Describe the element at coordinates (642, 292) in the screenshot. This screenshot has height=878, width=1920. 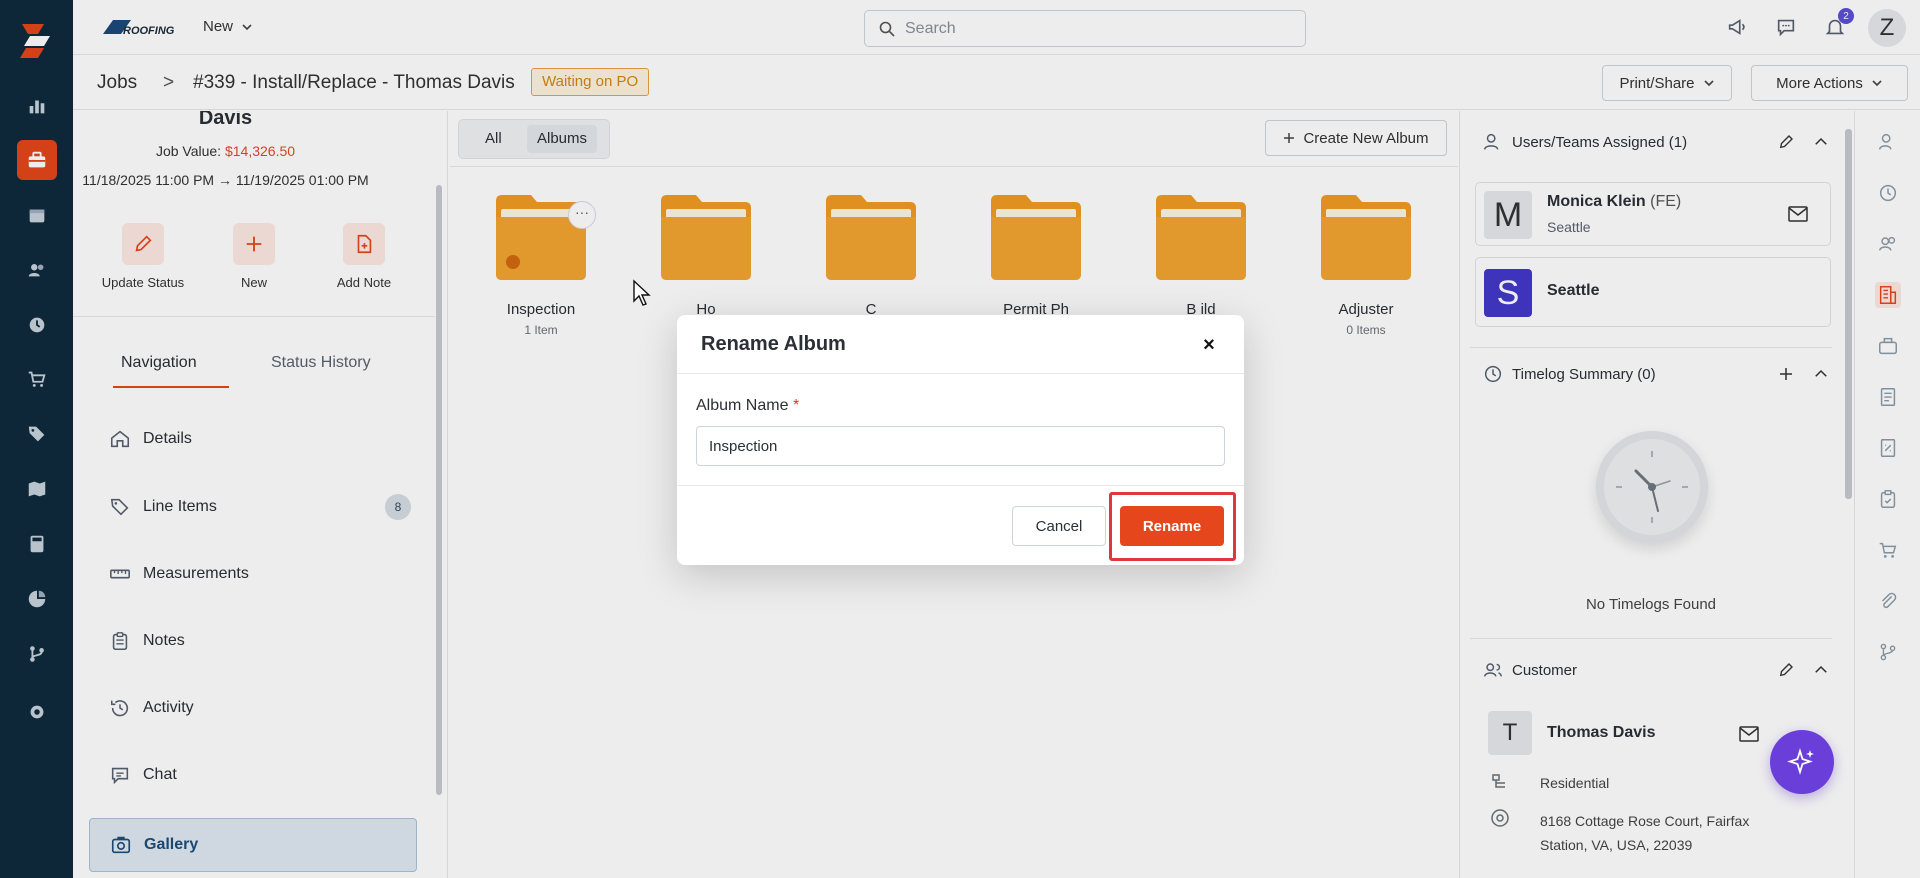
I see `mouse-cursor-icon` at that location.